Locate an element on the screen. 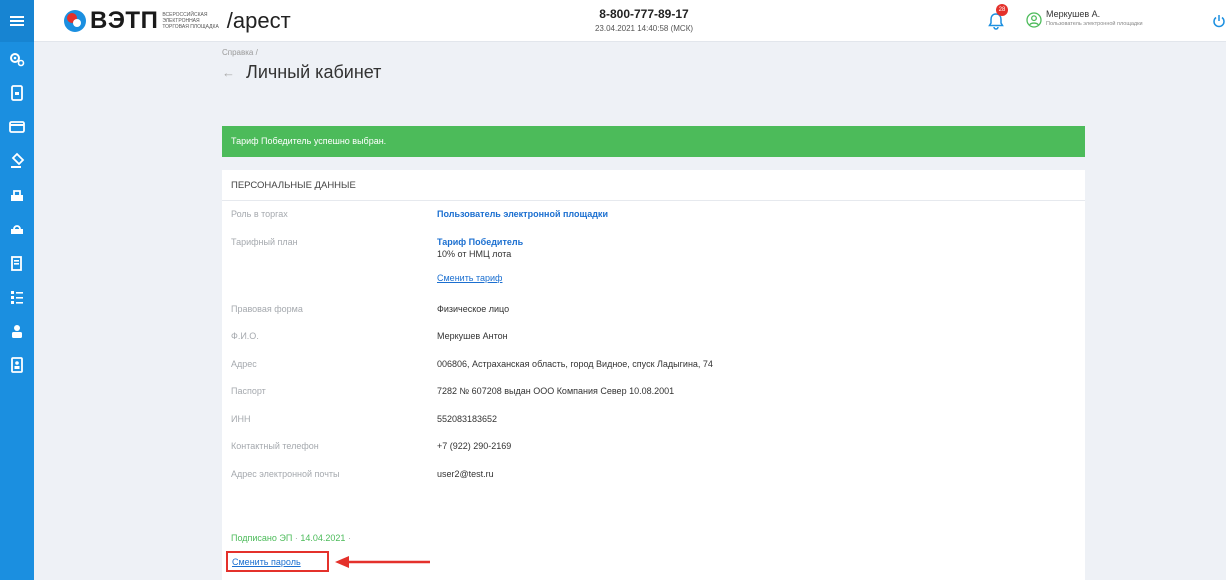 Image resolution: width=1226 pixels, height=580 pixels. card-title: ПЕРСОНАЛЬНЫЕ ДАННЫЕ is located at coordinates (653, 185).